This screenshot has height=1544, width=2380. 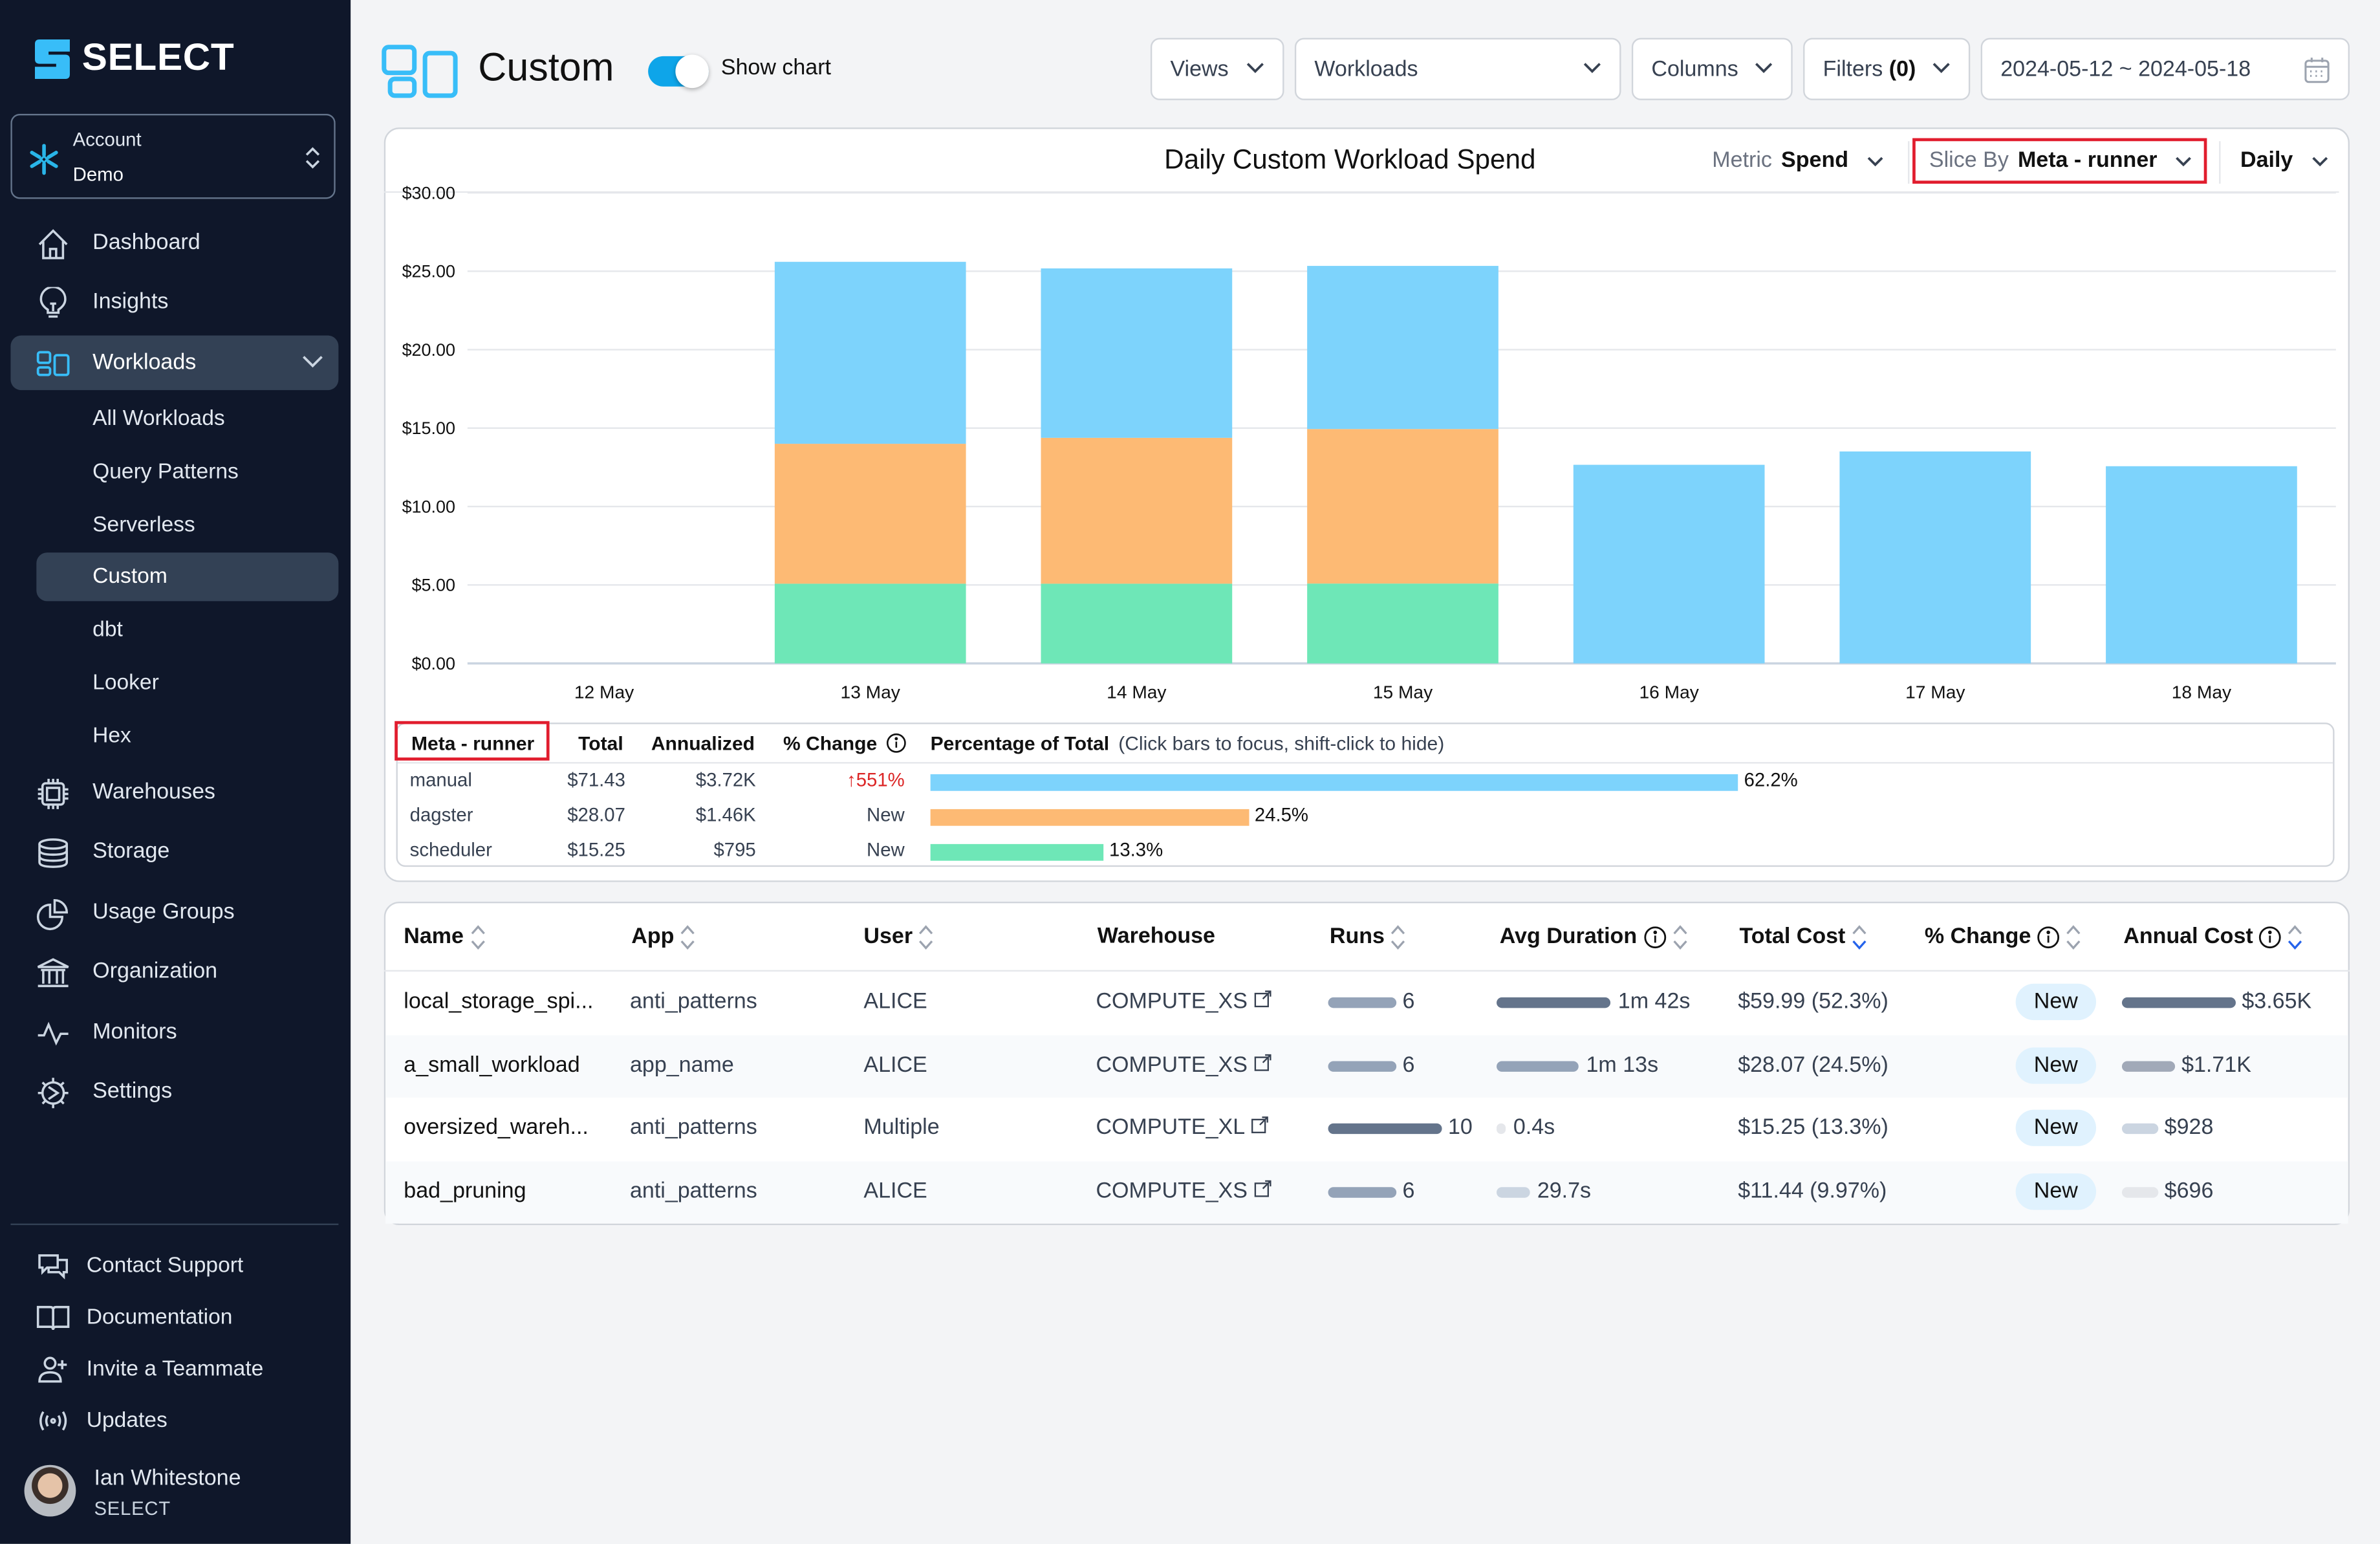 What do you see at coordinates (1813, 1127) in the screenshot?
I see `cell-total-cost: $15.25 (13.3%)` at bounding box center [1813, 1127].